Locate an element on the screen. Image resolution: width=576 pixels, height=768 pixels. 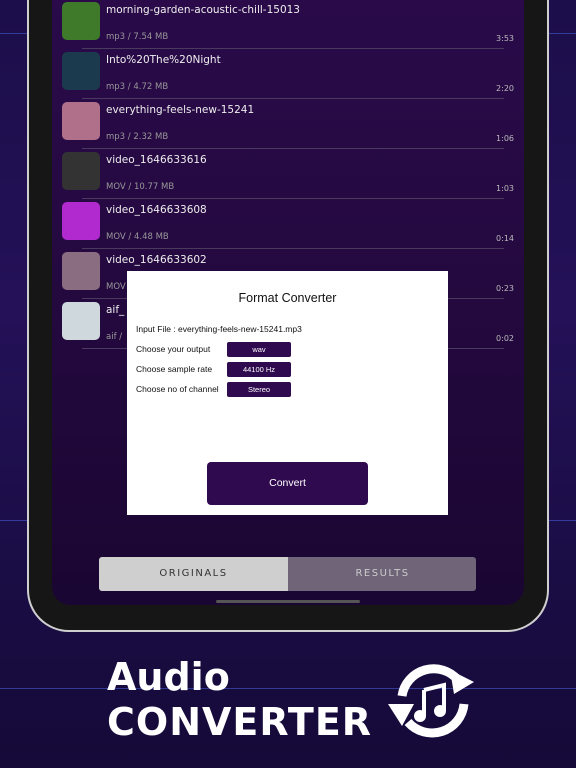
dialog-title: Format Converter is located at coordinates (287, 298).